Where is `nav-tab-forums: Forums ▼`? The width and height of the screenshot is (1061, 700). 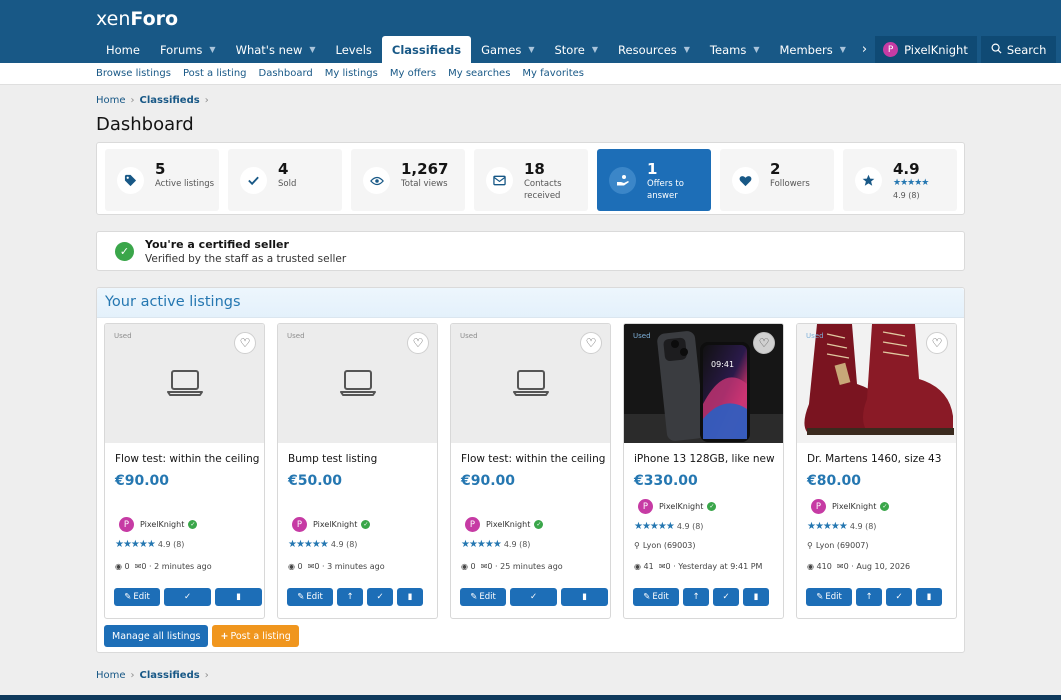
nav-tab-forums: Forums ▼ is located at coordinates (188, 49).